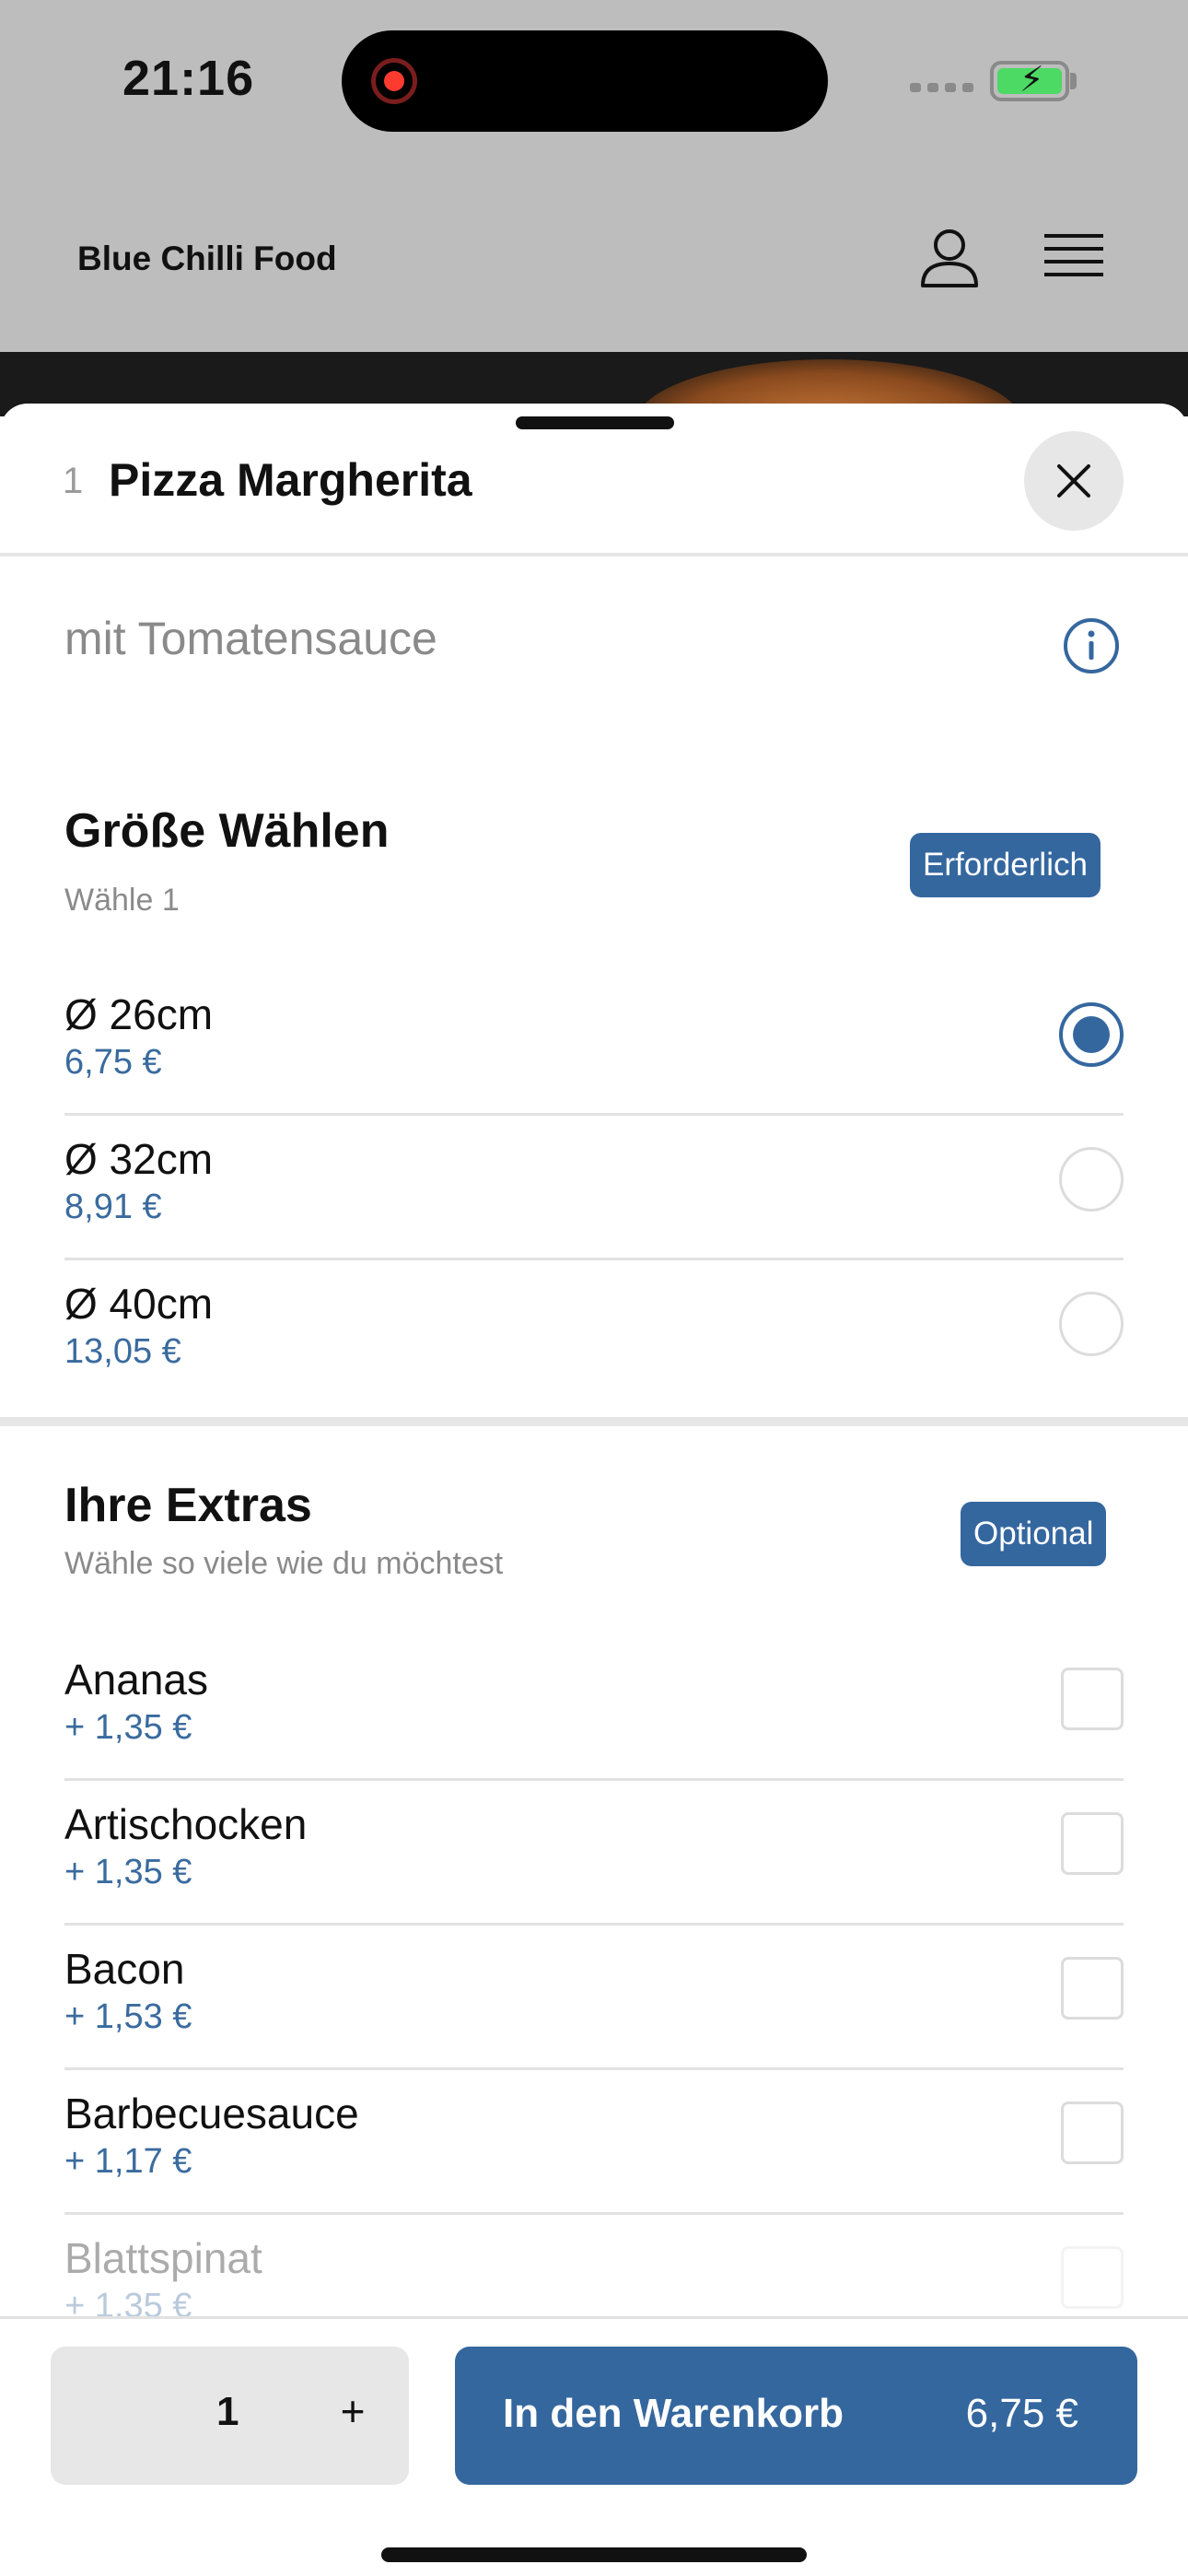  What do you see at coordinates (1091, 1034) in the screenshot?
I see `size-radio-selected` at bounding box center [1091, 1034].